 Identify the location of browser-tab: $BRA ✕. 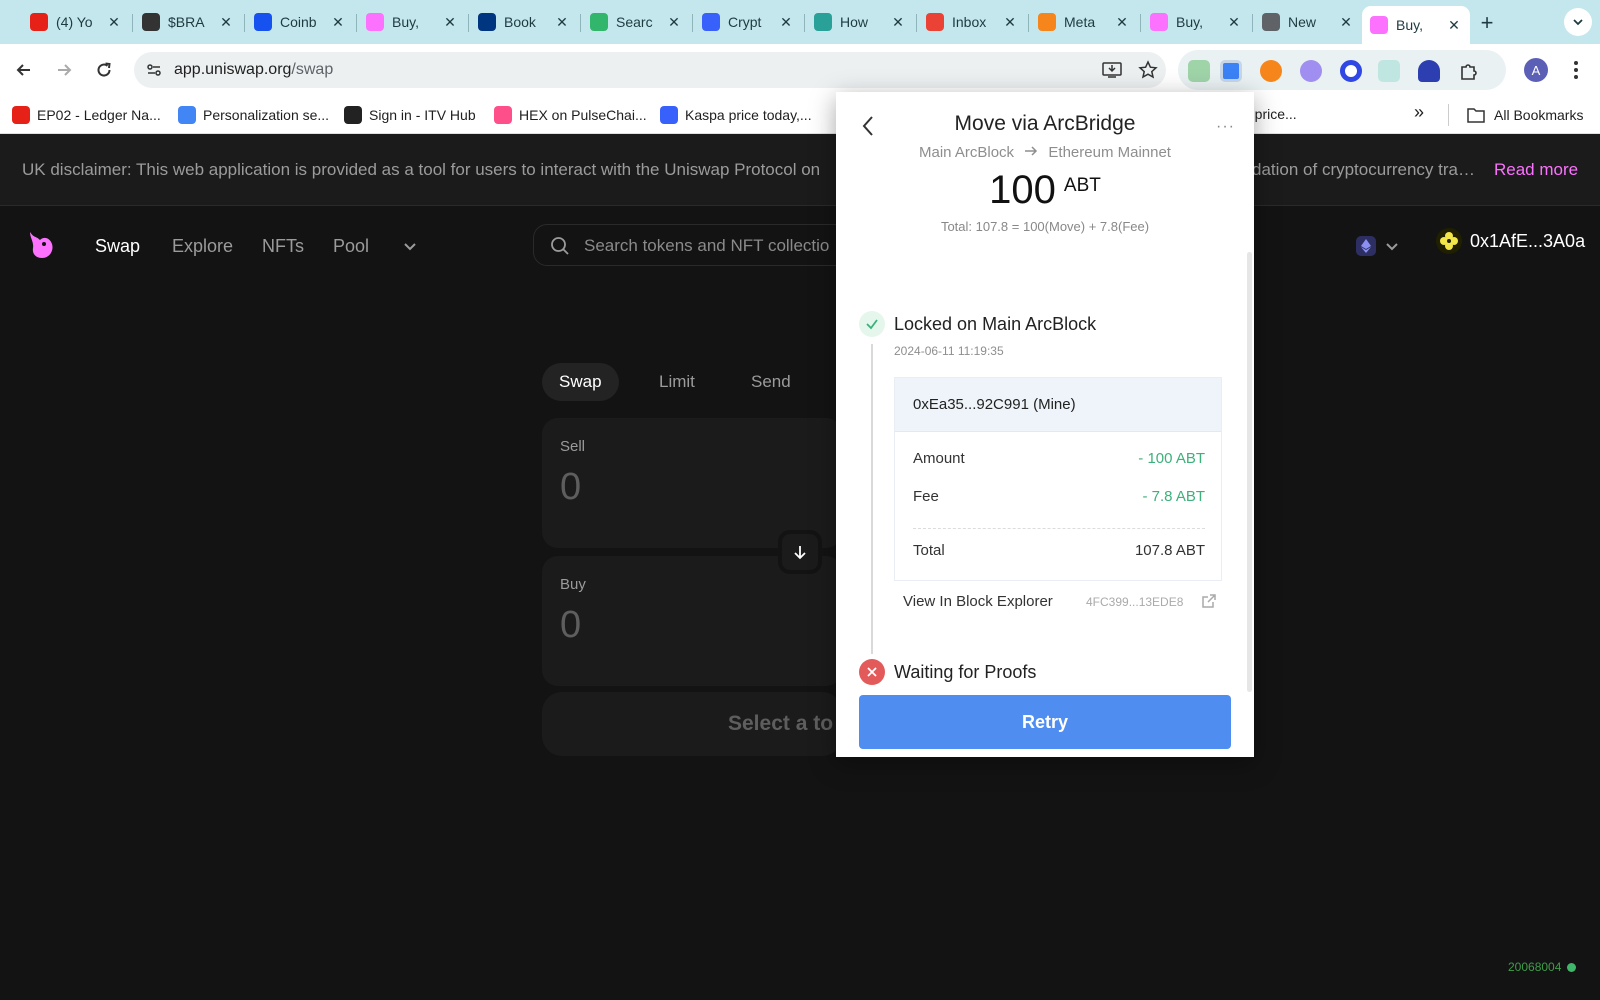
(188, 22).